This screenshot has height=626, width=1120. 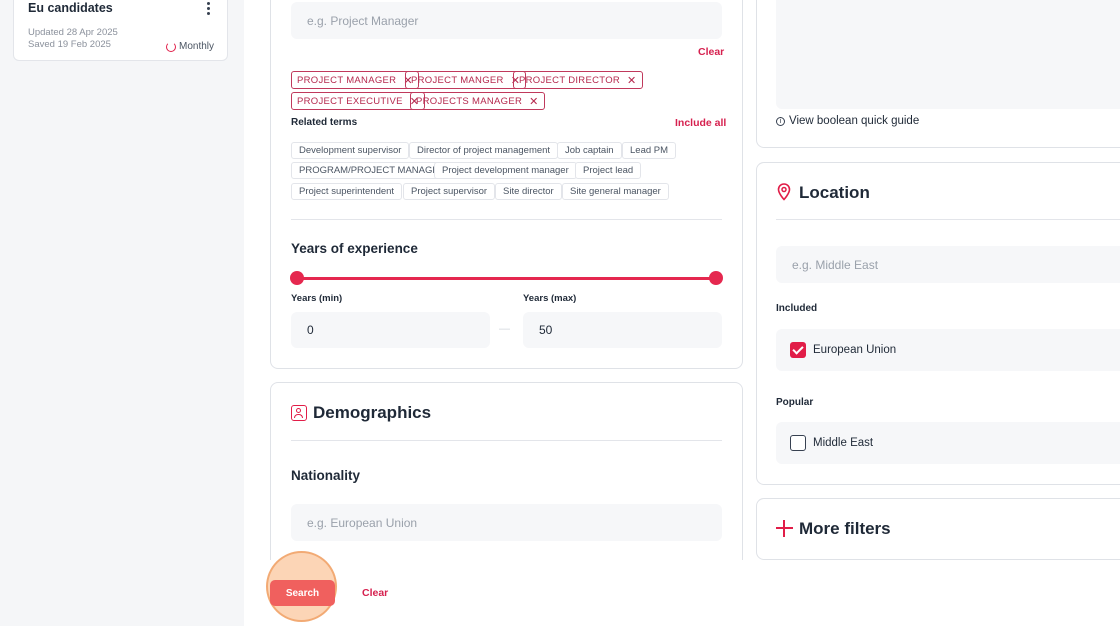 What do you see at coordinates (854, 121) in the screenshot?
I see `boolean-guide-label: View boolean quick guide` at bounding box center [854, 121].